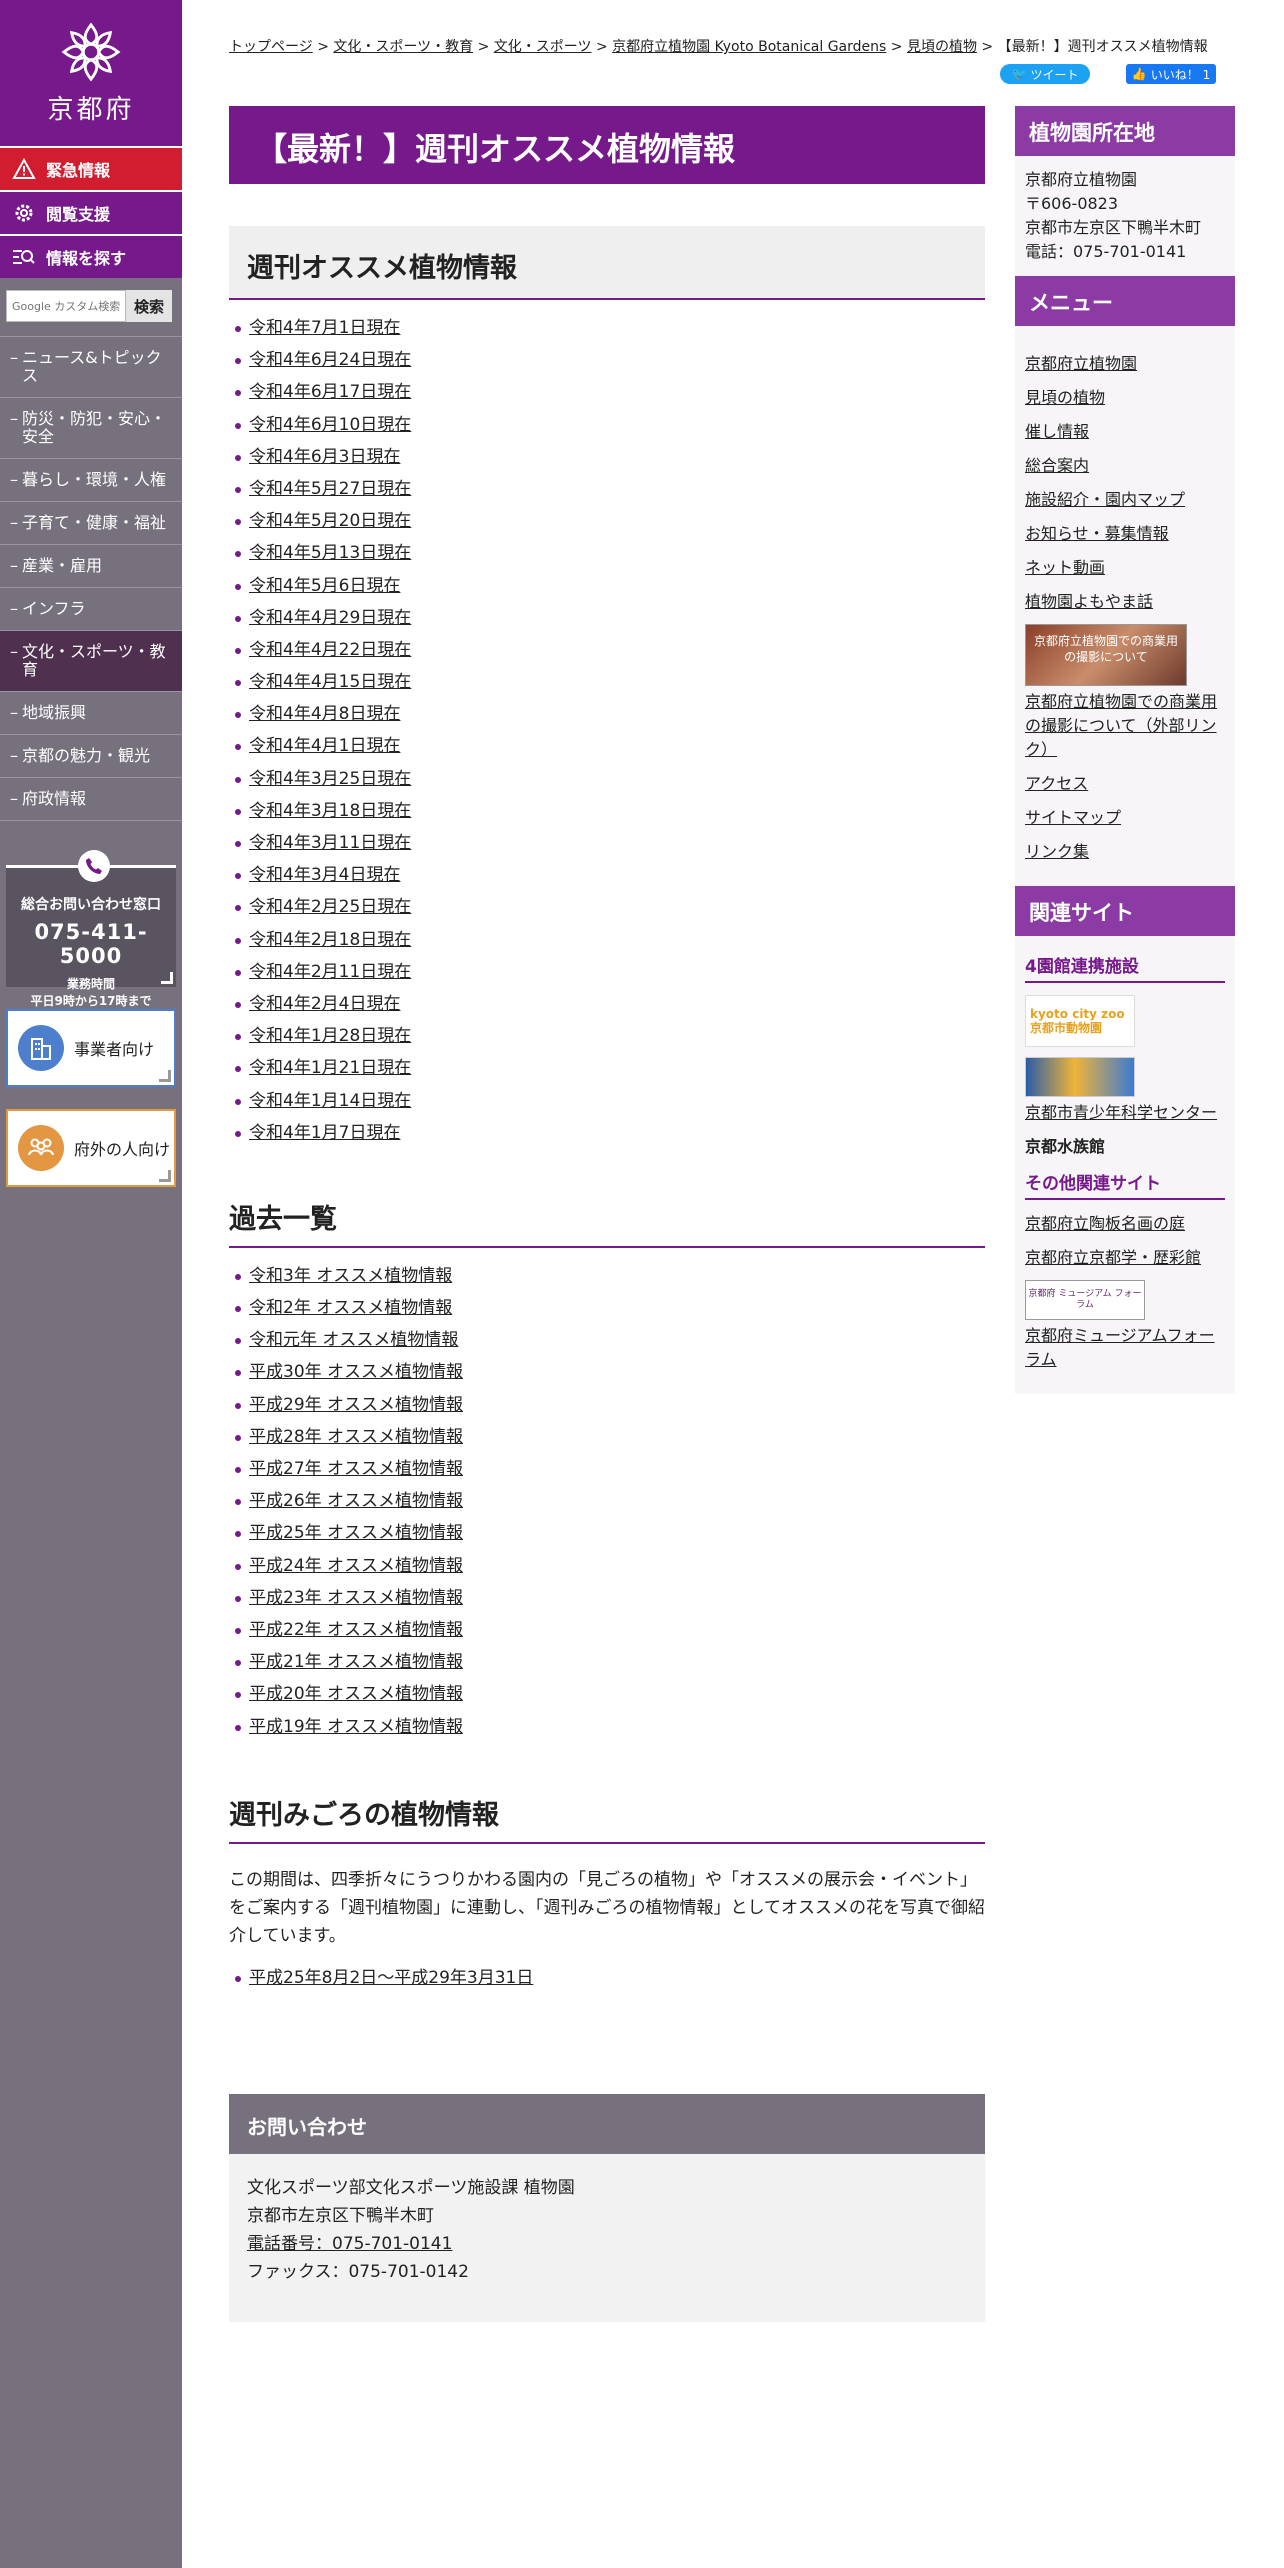 The width and height of the screenshot is (1284, 2568). Describe the element at coordinates (1045, 74) in the screenshot. I see `tweet-button: 🐦 ツイート` at that location.